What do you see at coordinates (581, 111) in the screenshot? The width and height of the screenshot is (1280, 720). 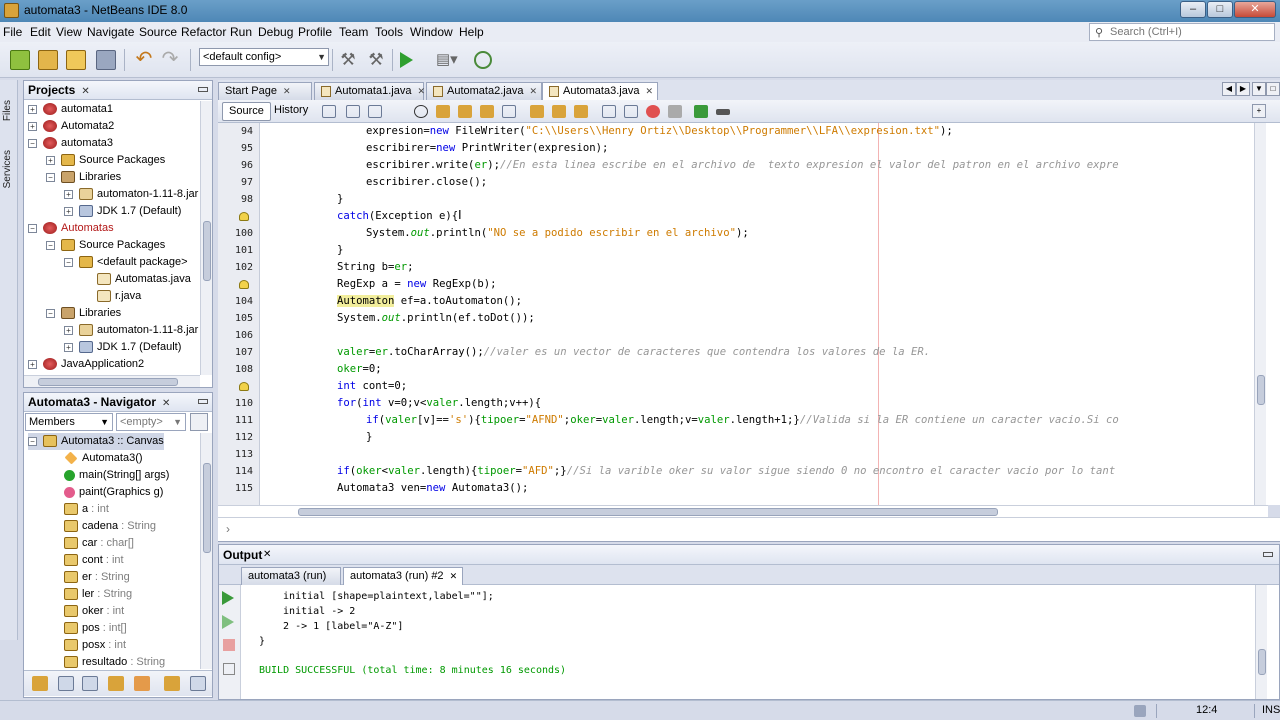 I see `toggle-bookmark-icon` at bounding box center [581, 111].